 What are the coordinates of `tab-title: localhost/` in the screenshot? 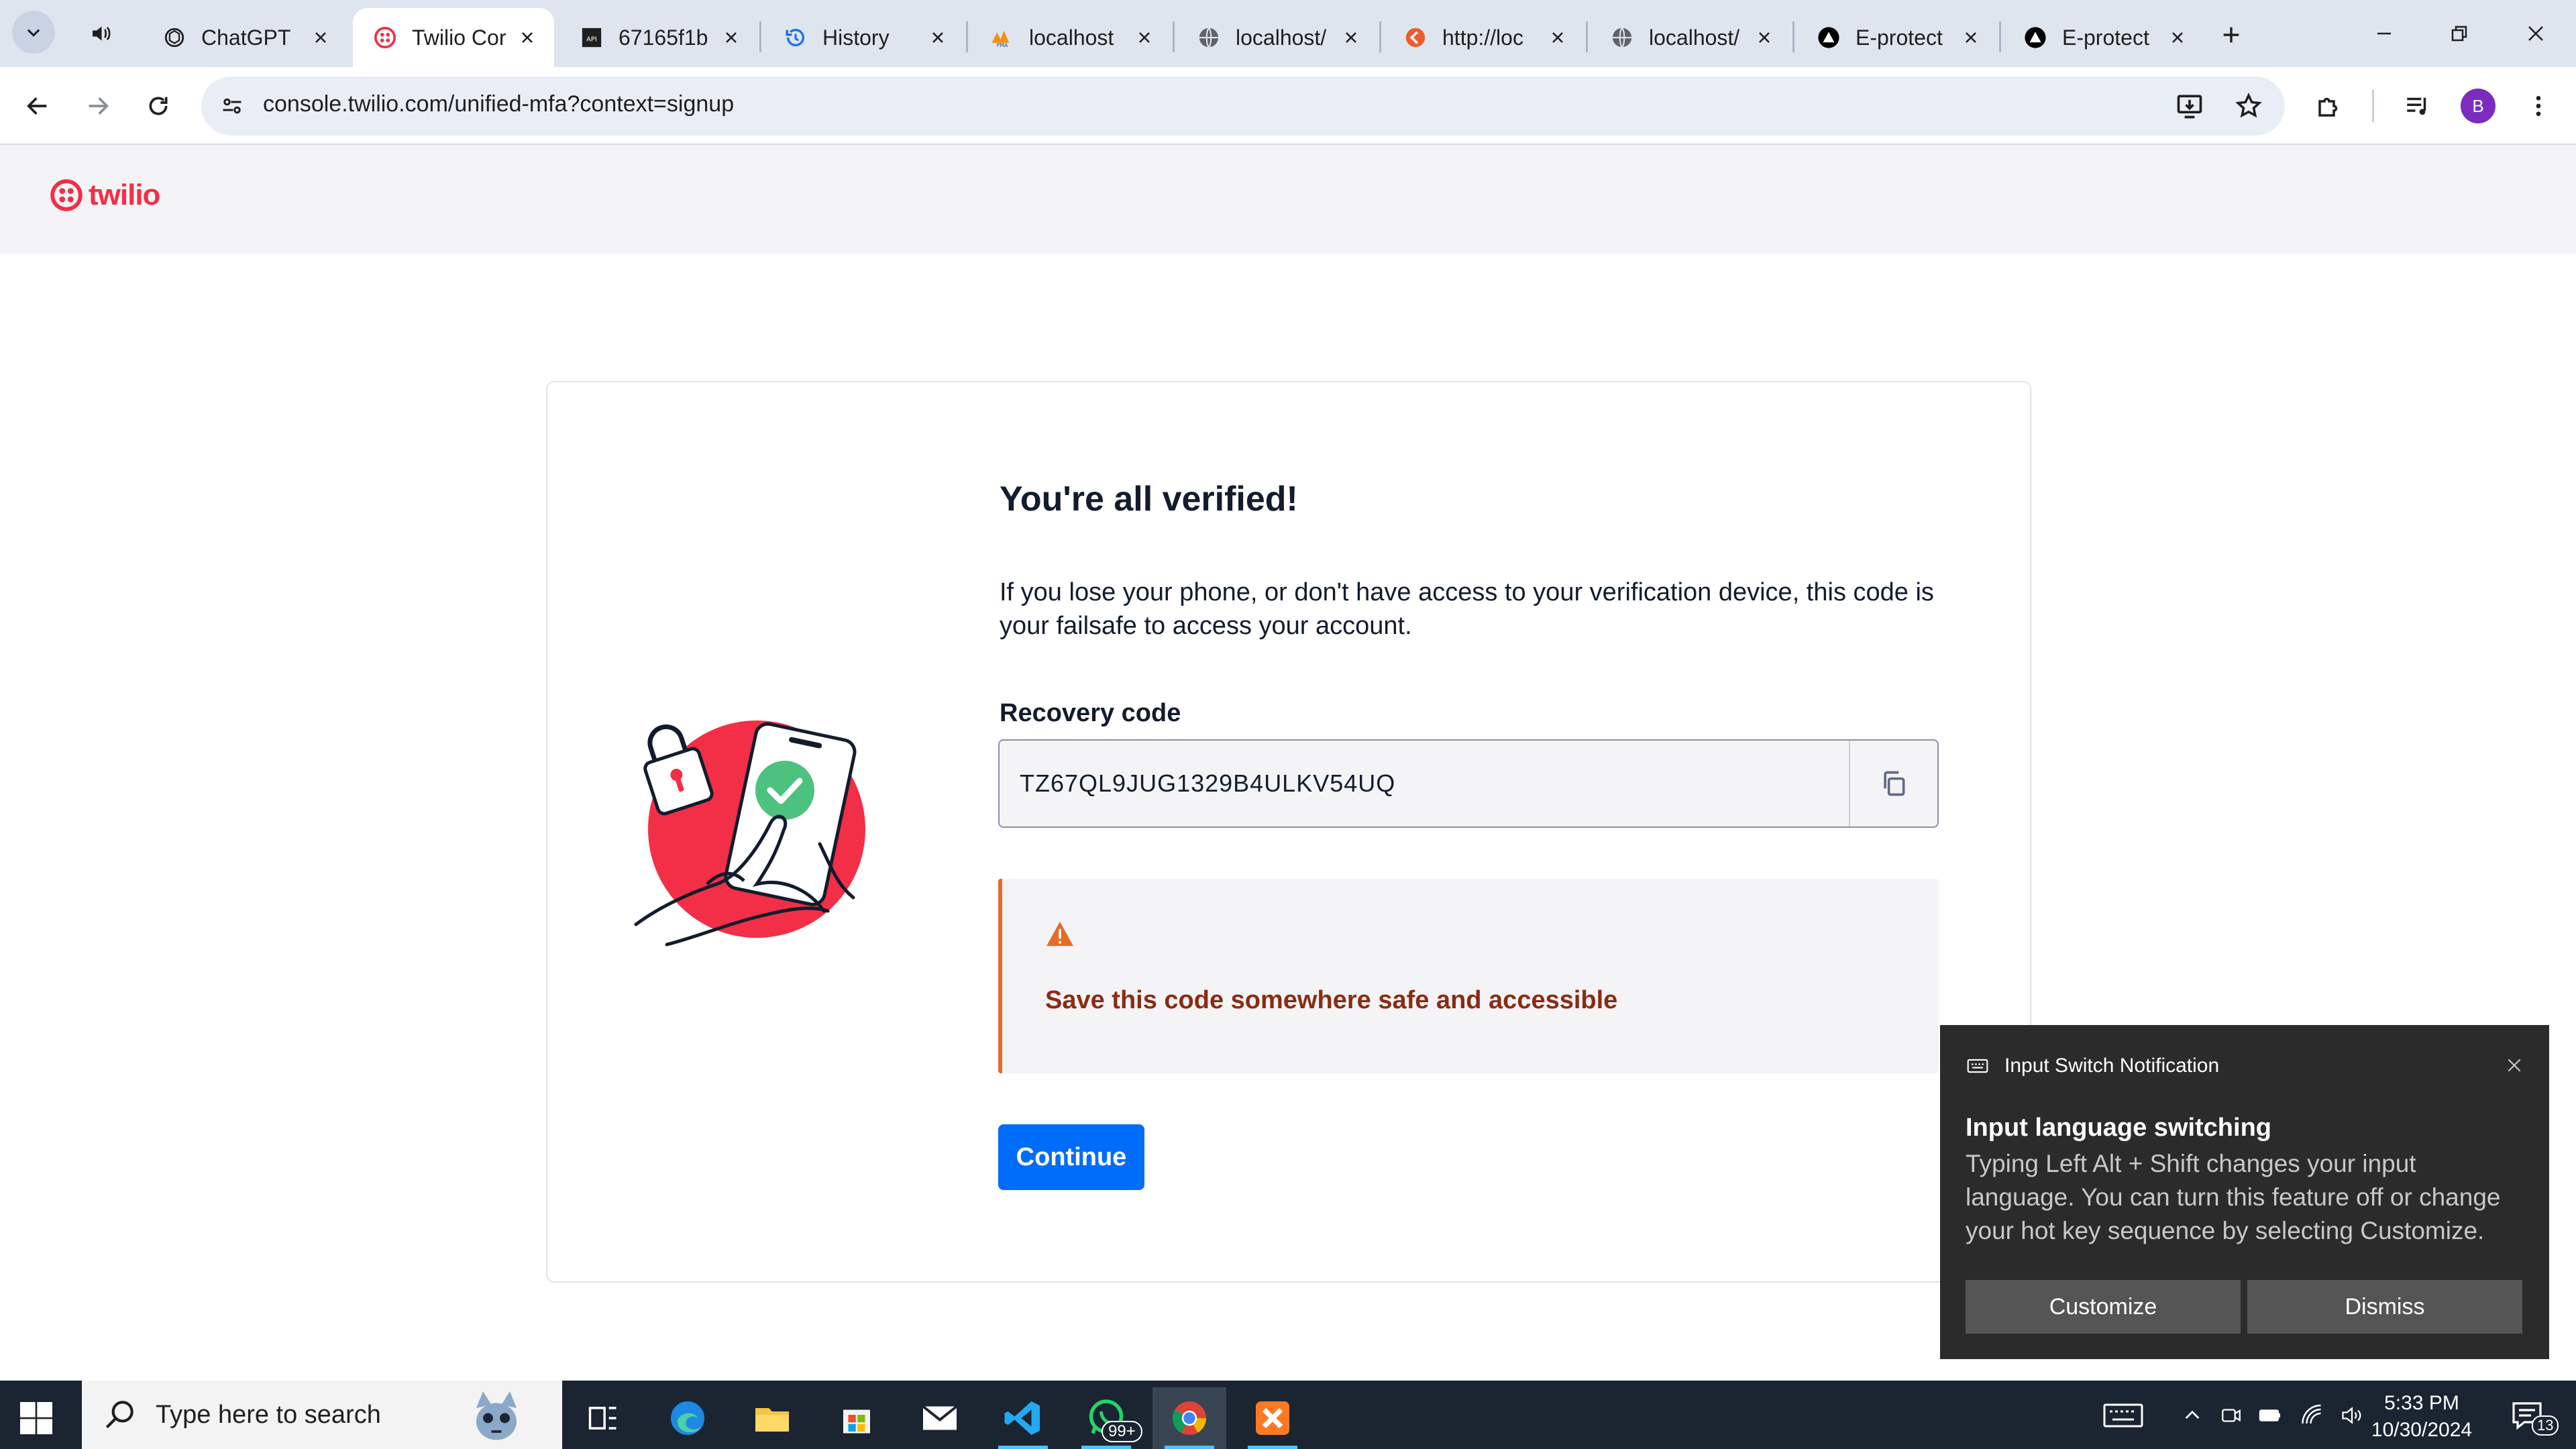 It's located at (1694, 37).